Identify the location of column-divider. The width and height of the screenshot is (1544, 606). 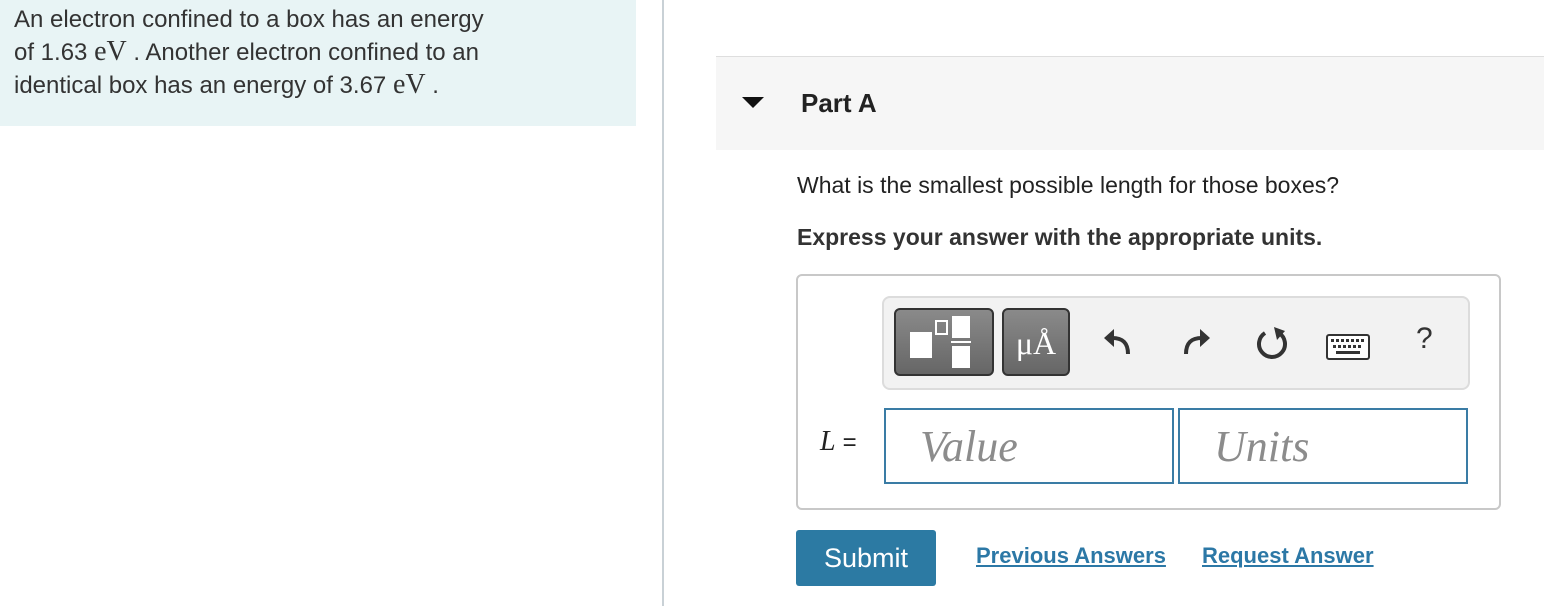
(663, 303).